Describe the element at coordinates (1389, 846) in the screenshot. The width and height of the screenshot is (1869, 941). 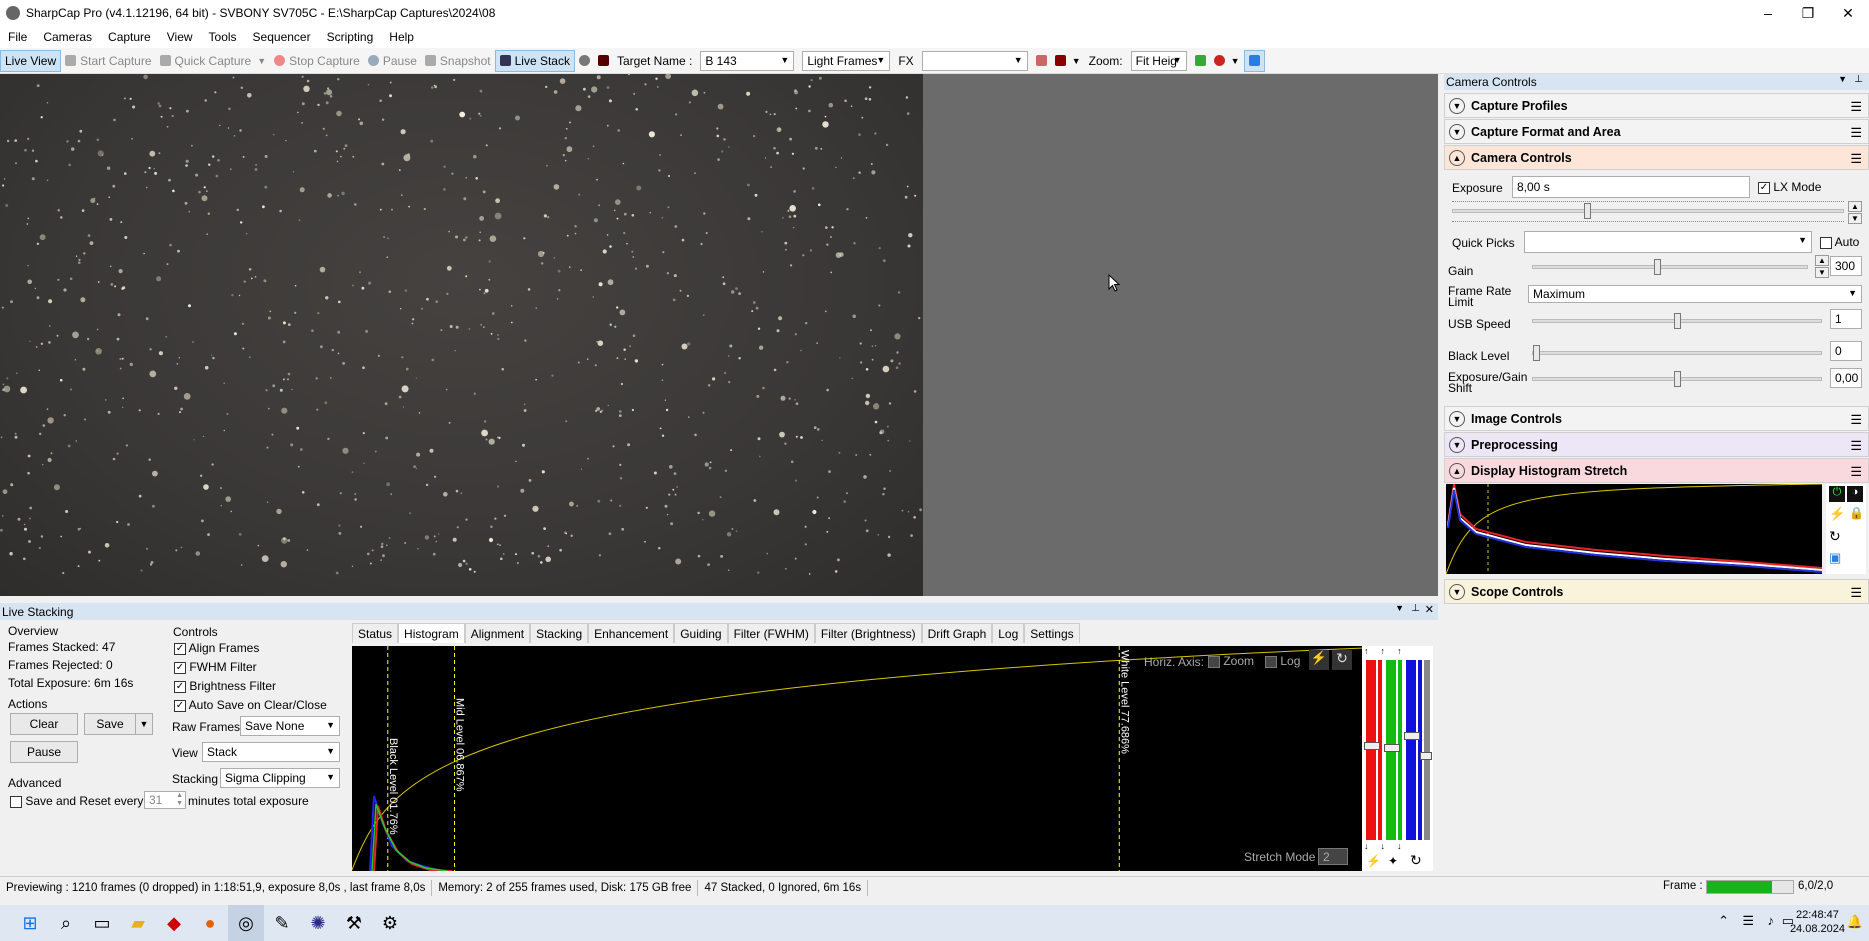
I see `arrow-down-icons: ↓↓↓` at that location.